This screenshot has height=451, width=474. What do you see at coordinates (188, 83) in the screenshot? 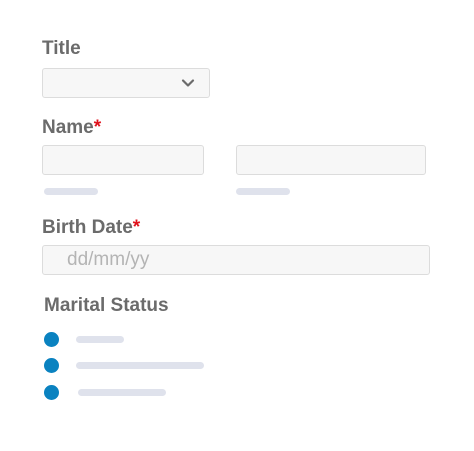
I see `chevron-down-icon` at bounding box center [188, 83].